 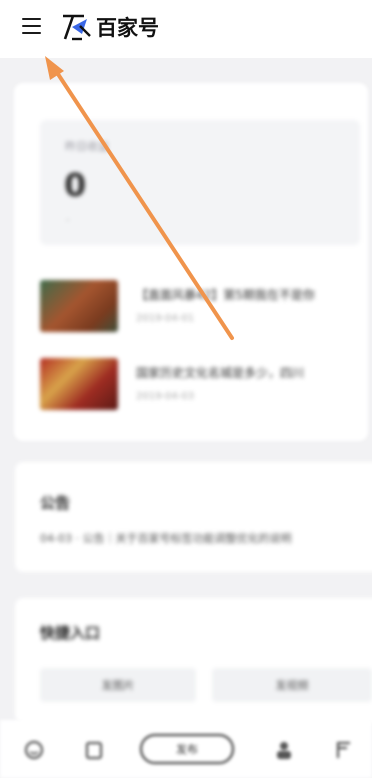 What do you see at coordinates (94, 750) in the screenshot?
I see `content-icon` at bounding box center [94, 750].